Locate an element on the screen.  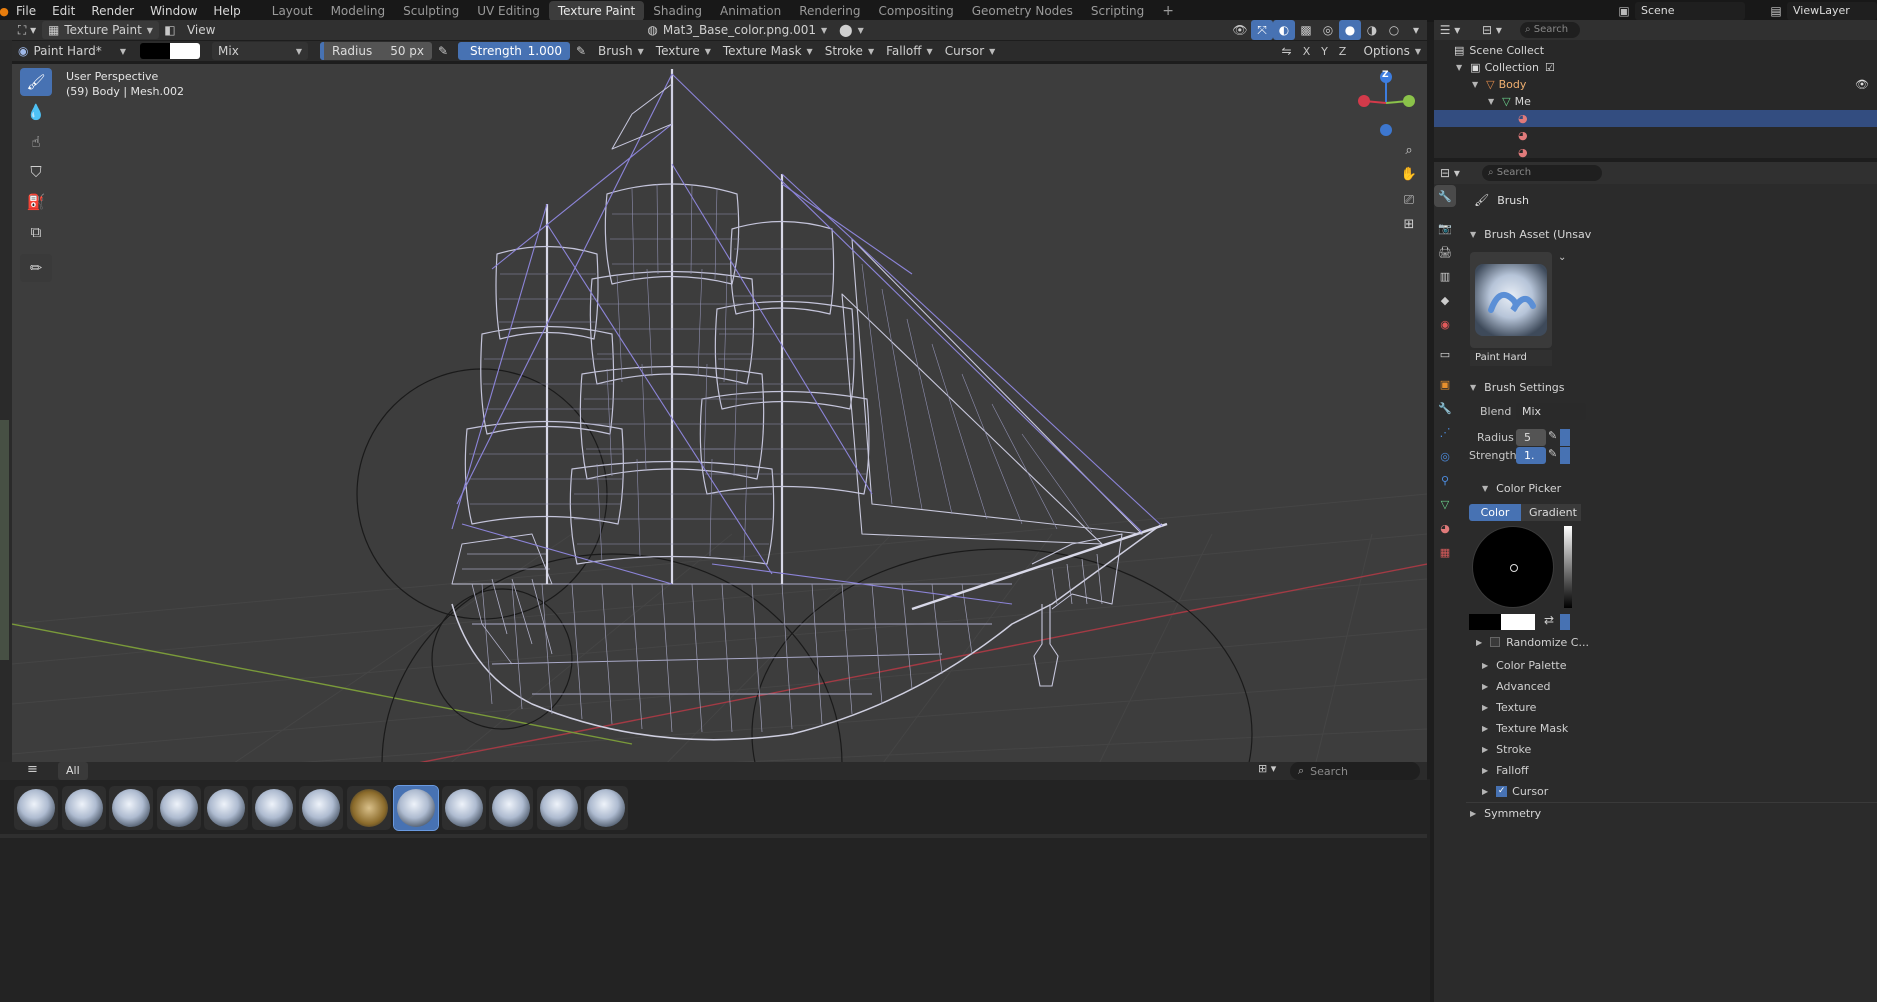
tab-compositing: Compositing is located at coordinates (915, 11).